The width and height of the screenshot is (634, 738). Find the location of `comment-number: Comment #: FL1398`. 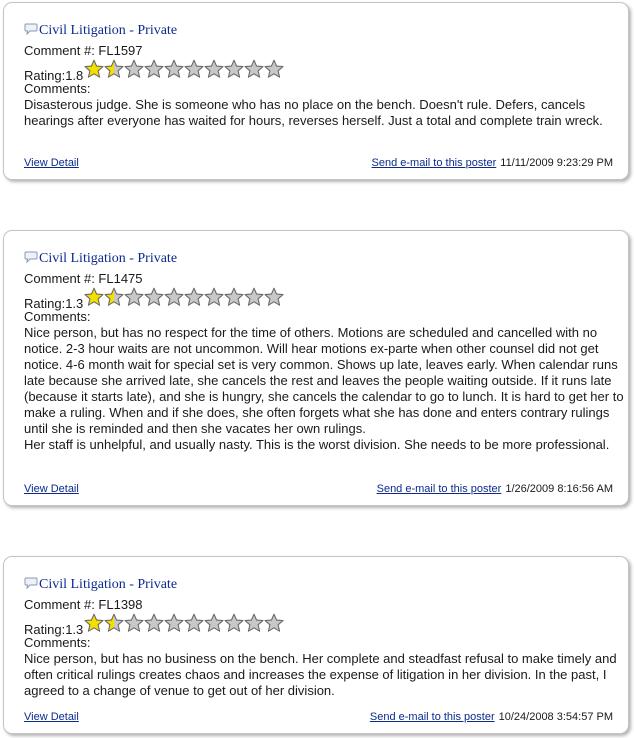

comment-number: Comment #: FL1398 is located at coordinates (83, 604).